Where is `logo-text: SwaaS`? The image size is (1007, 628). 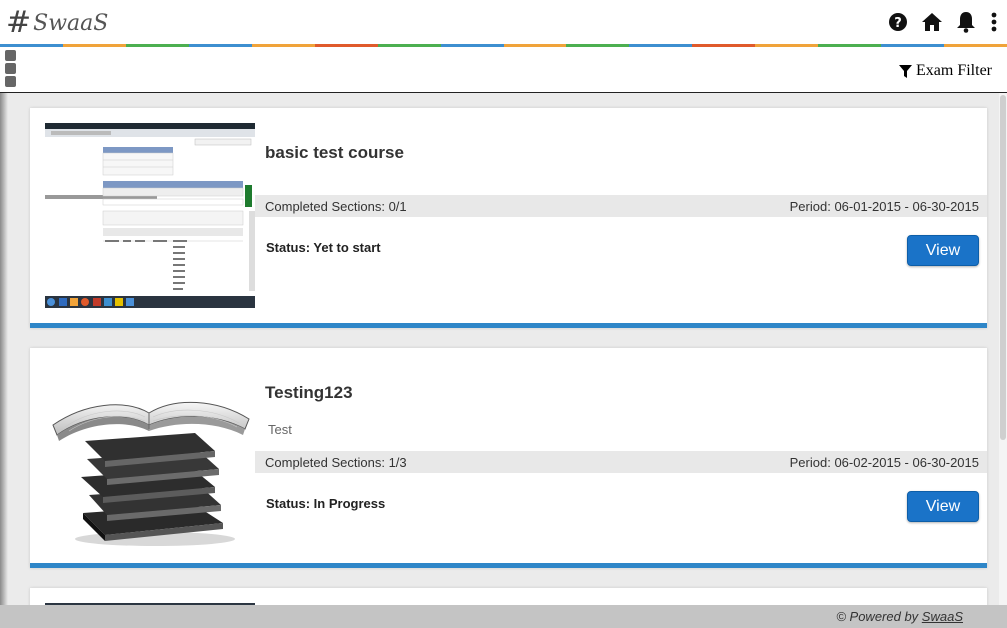 logo-text: SwaaS is located at coordinates (71, 23).